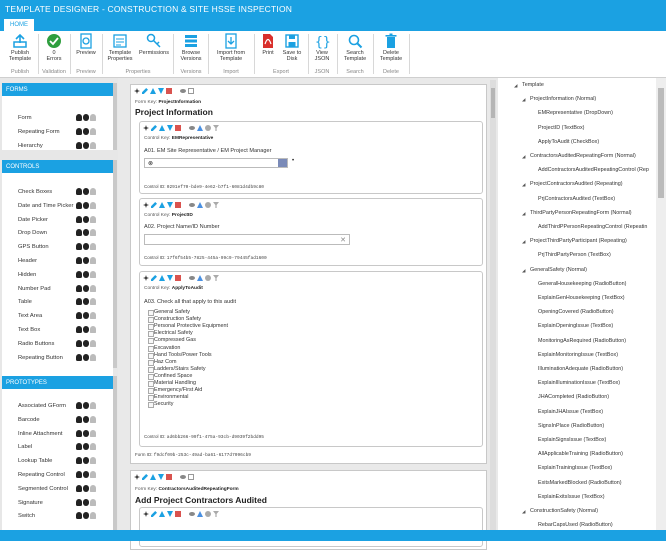  Describe the element at coordinates (170, 334) in the screenshot. I see `checkbox-option: Electrical Safety` at that location.